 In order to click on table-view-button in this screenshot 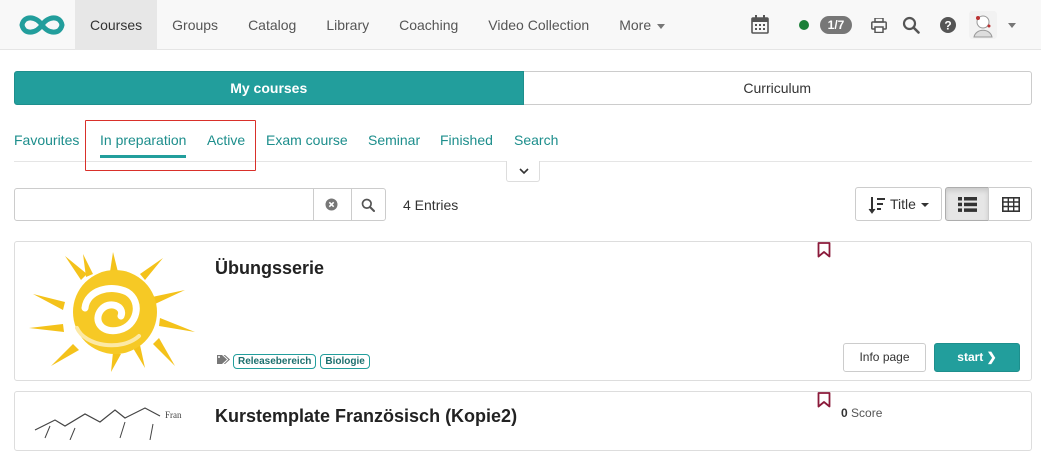, I will do `click(1010, 204)`.